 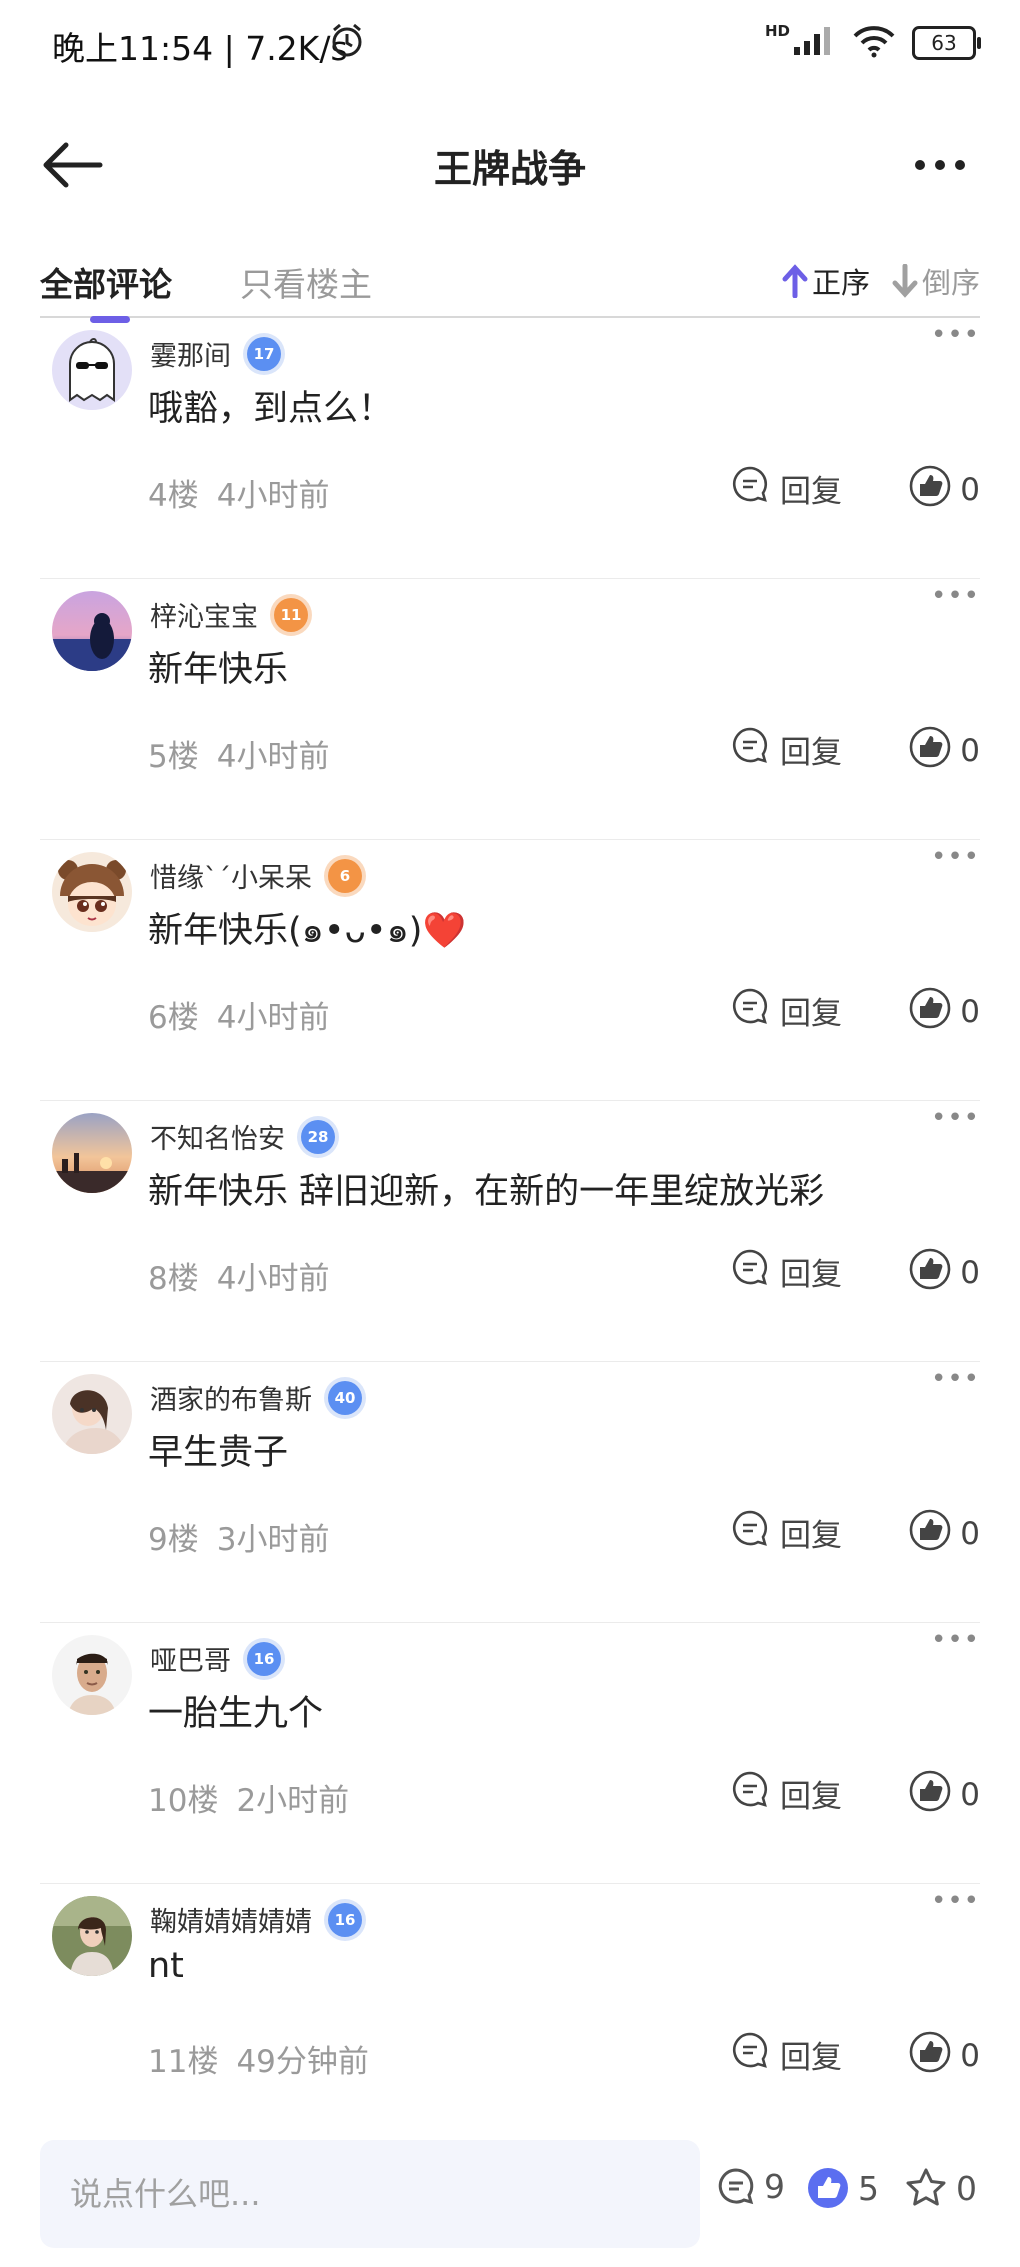 What do you see at coordinates (873, 42) in the screenshot?
I see `status-right: HD 63` at bounding box center [873, 42].